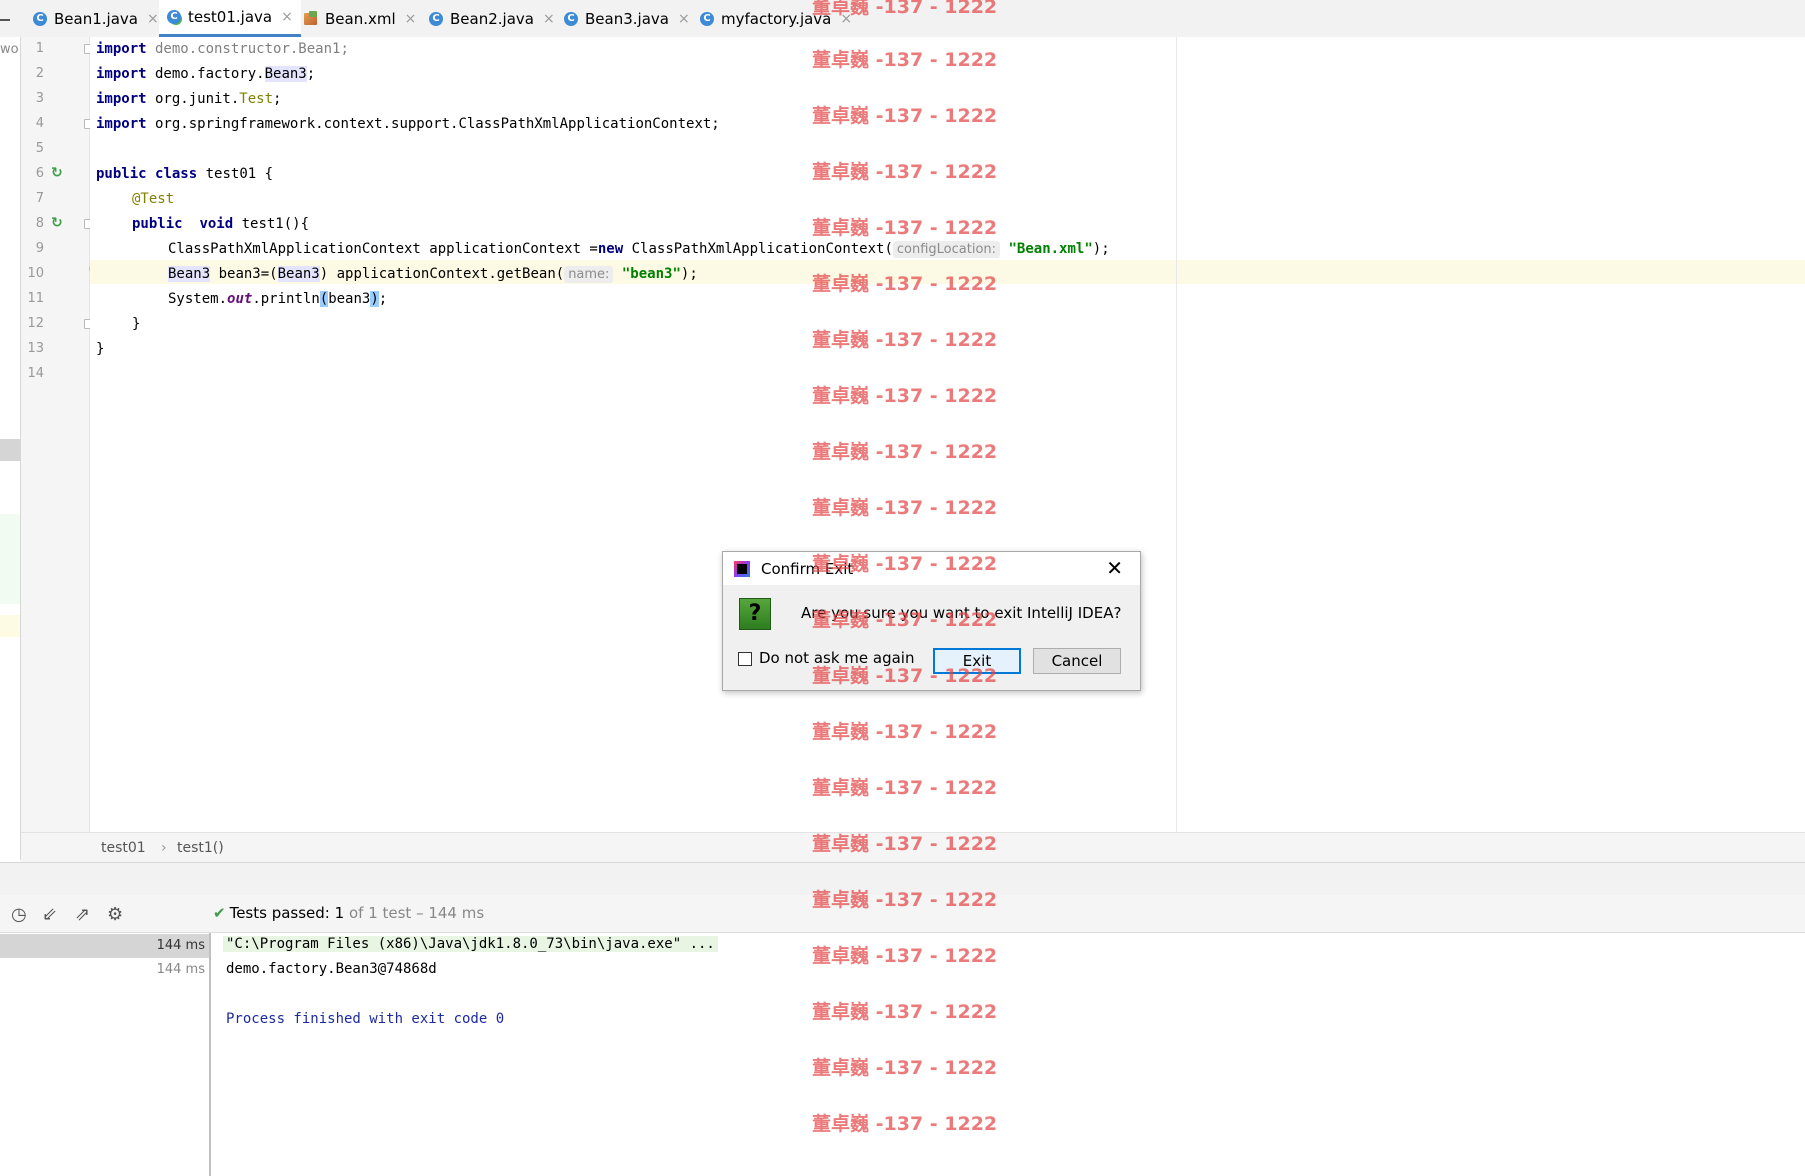  What do you see at coordinates (35, 373) in the screenshot?
I see `line-number: 14` at bounding box center [35, 373].